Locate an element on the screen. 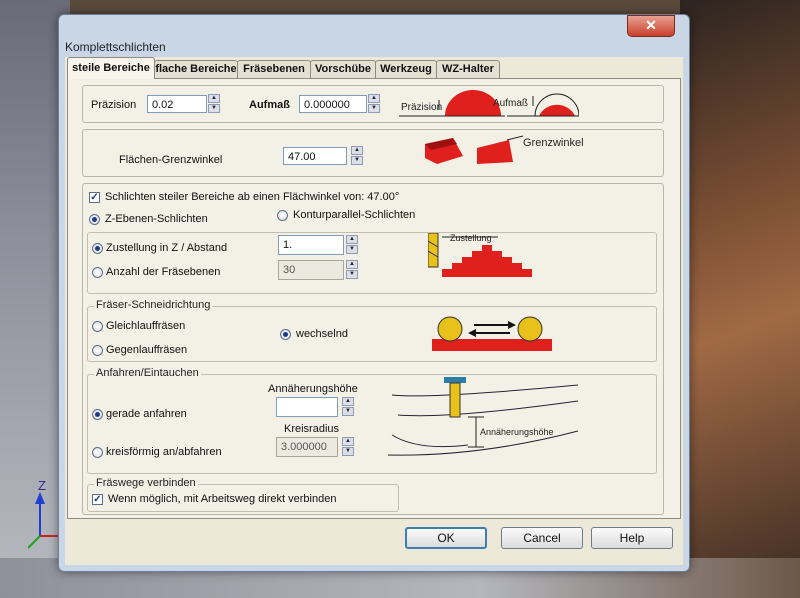 The width and height of the screenshot is (800, 598). tab-vorschuebe: Vorschübe is located at coordinates (343, 69).